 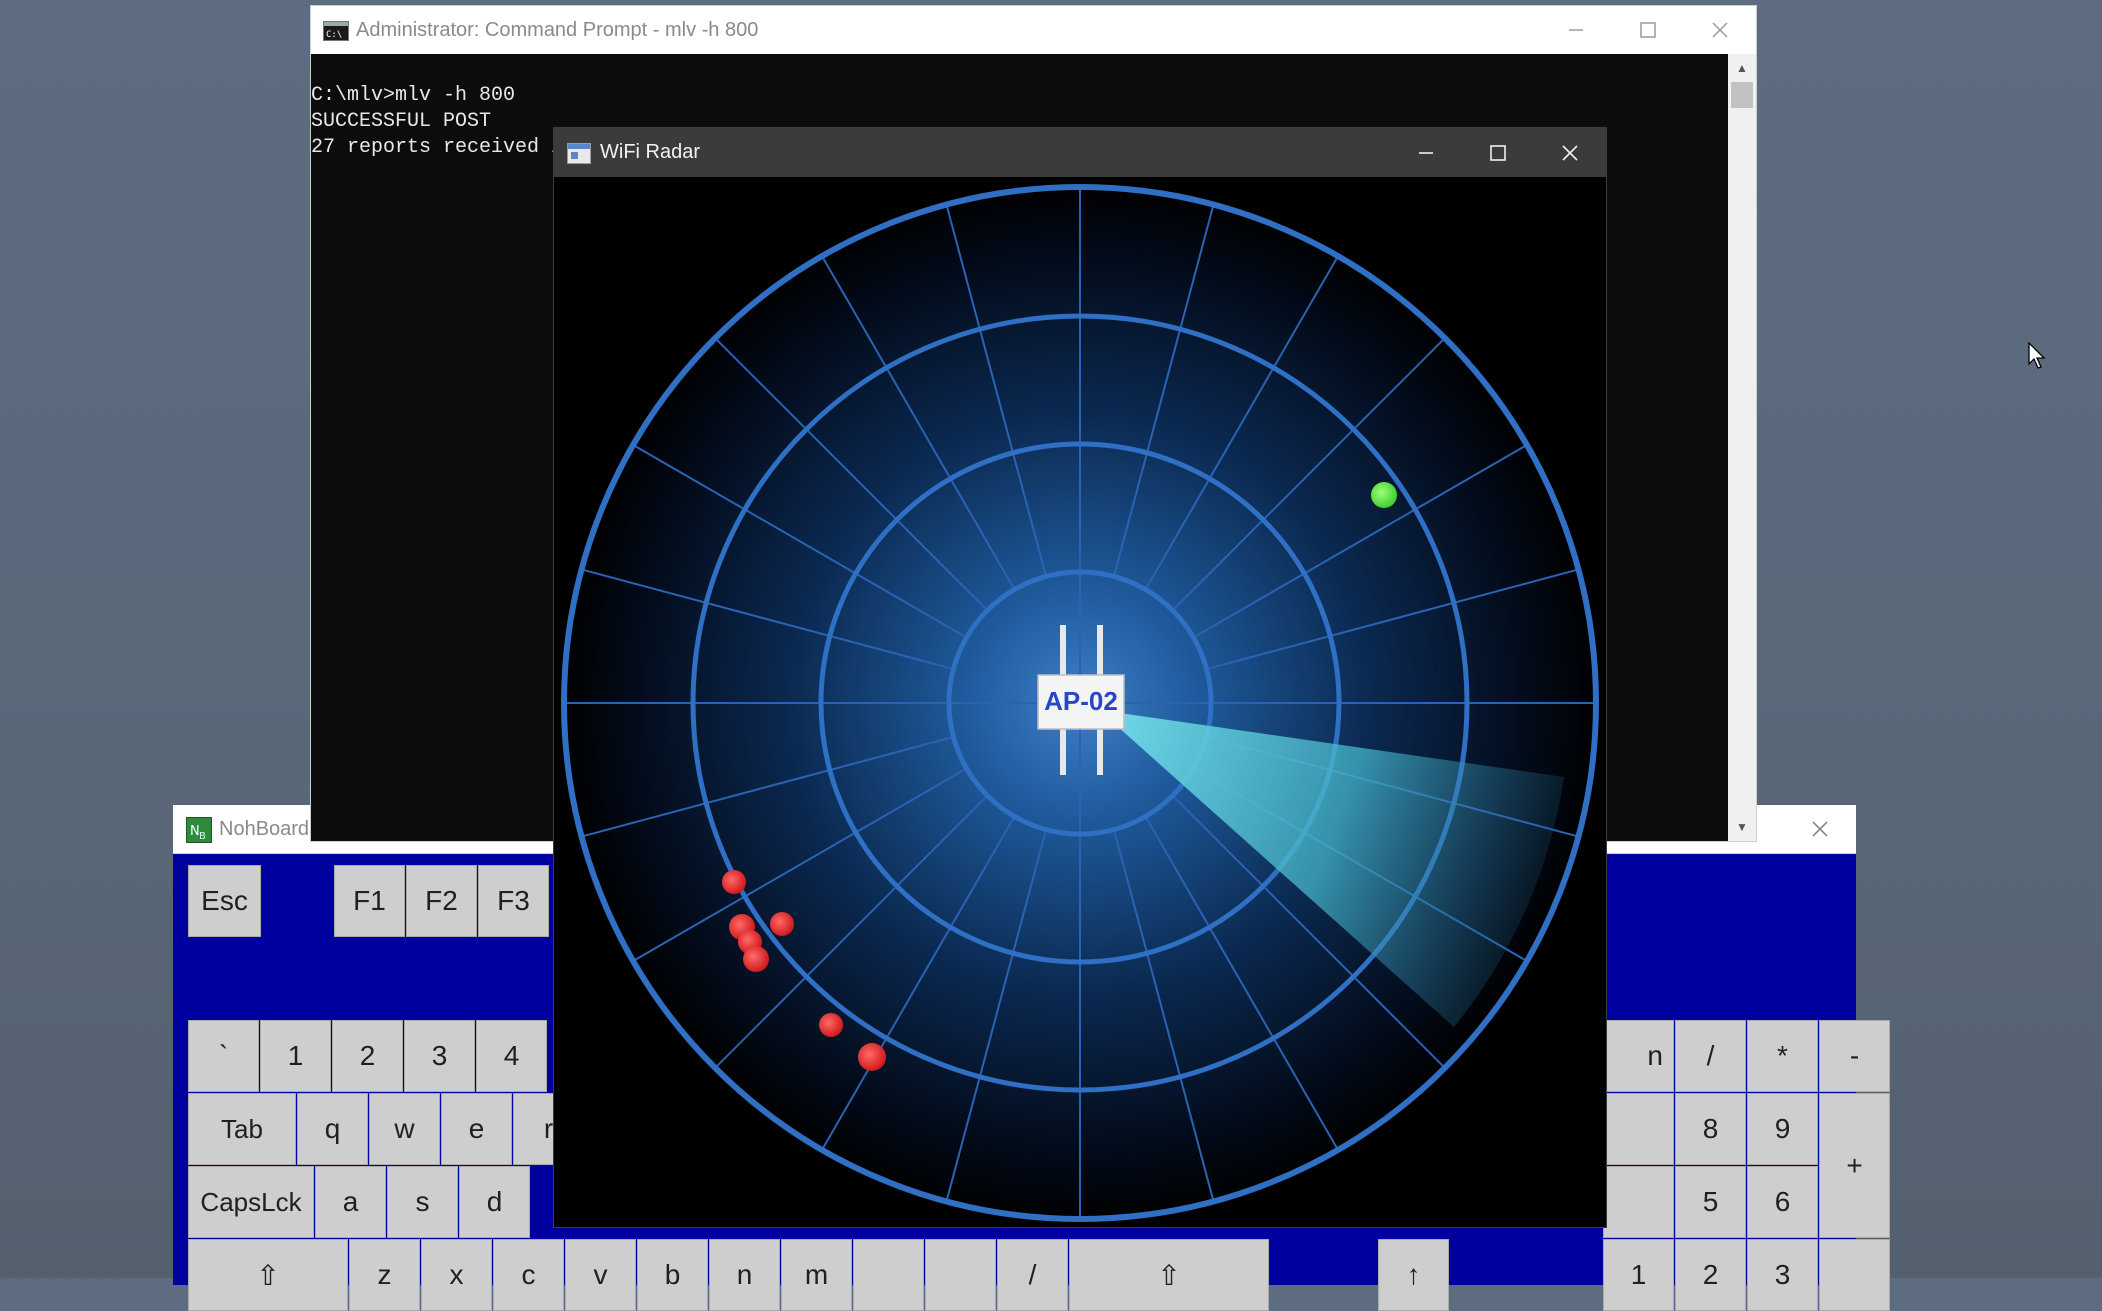 What do you see at coordinates (1638, 1056) in the screenshot?
I see `key-numlock: n` at bounding box center [1638, 1056].